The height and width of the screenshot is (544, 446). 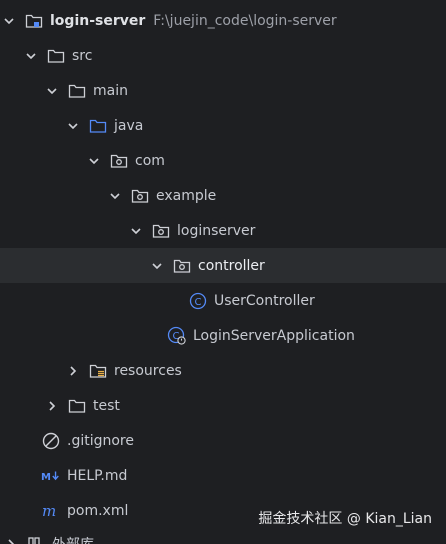 I want to click on tree-item-main: main, so click(x=223, y=90).